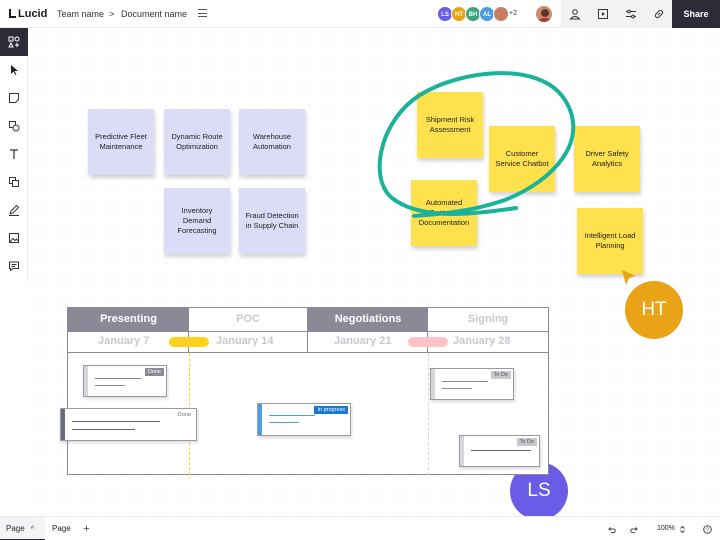 The image size is (720, 540). I want to click on frame-icon, so click(14, 182).